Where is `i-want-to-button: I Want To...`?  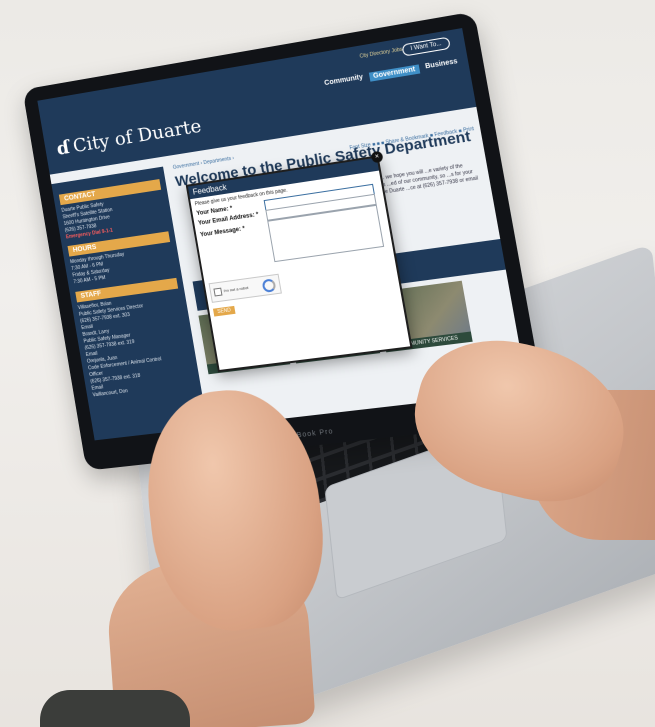 i-want-to-button: I Want To... is located at coordinates (425, 47).